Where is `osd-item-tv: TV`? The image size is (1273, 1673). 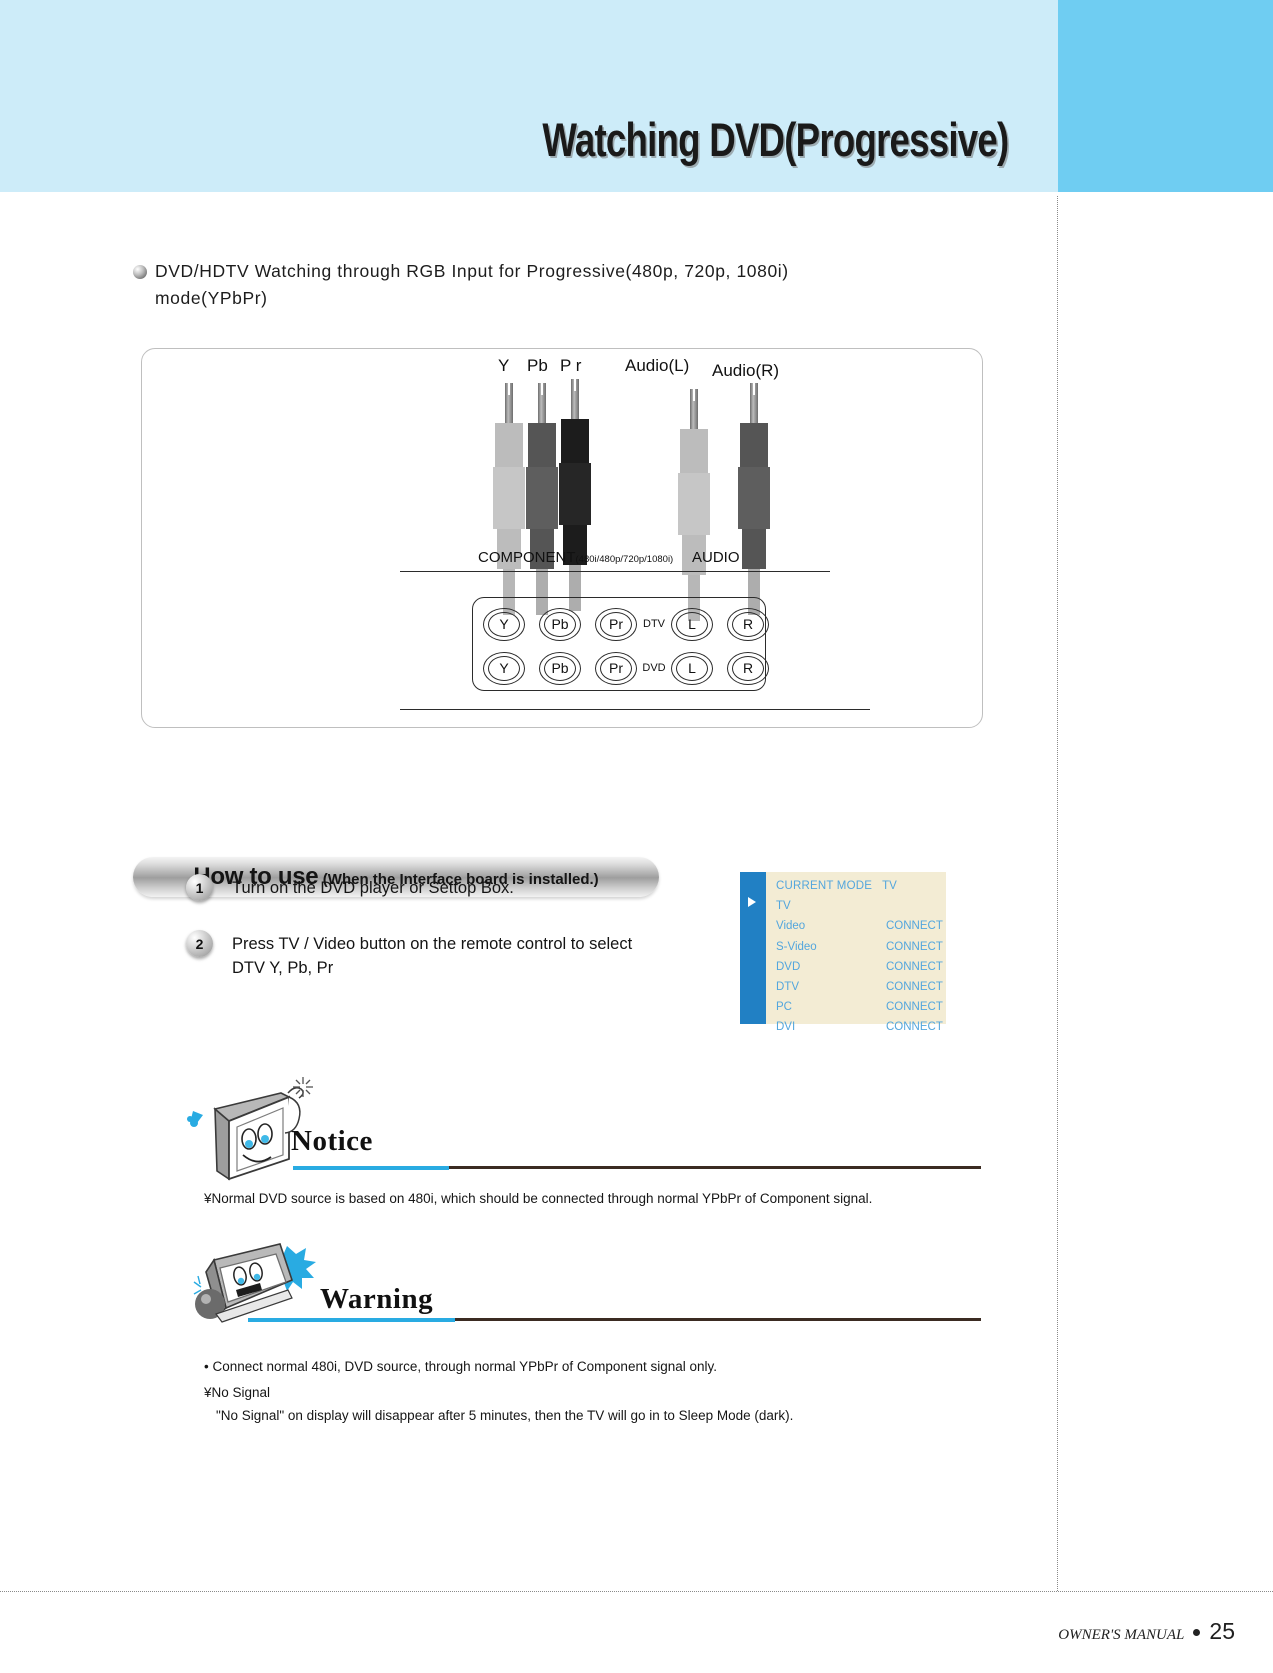
osd-item-tv: TV is located at coordinates (856, 906).